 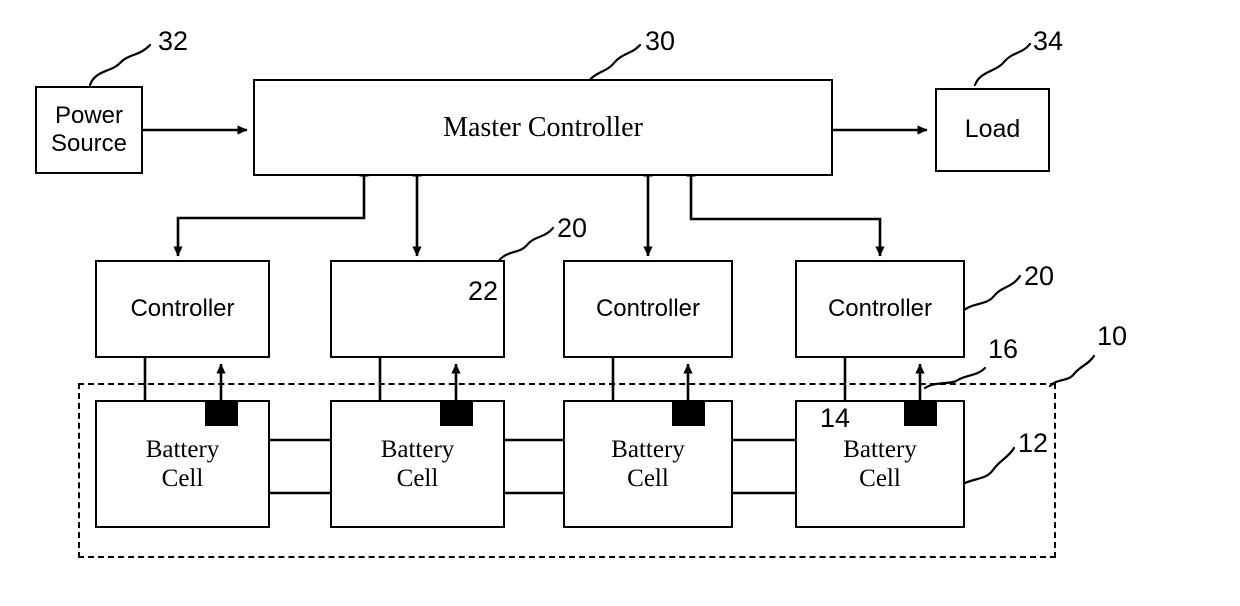 I want to click on controller-label-1: Controller, so click(x=182, y=308).